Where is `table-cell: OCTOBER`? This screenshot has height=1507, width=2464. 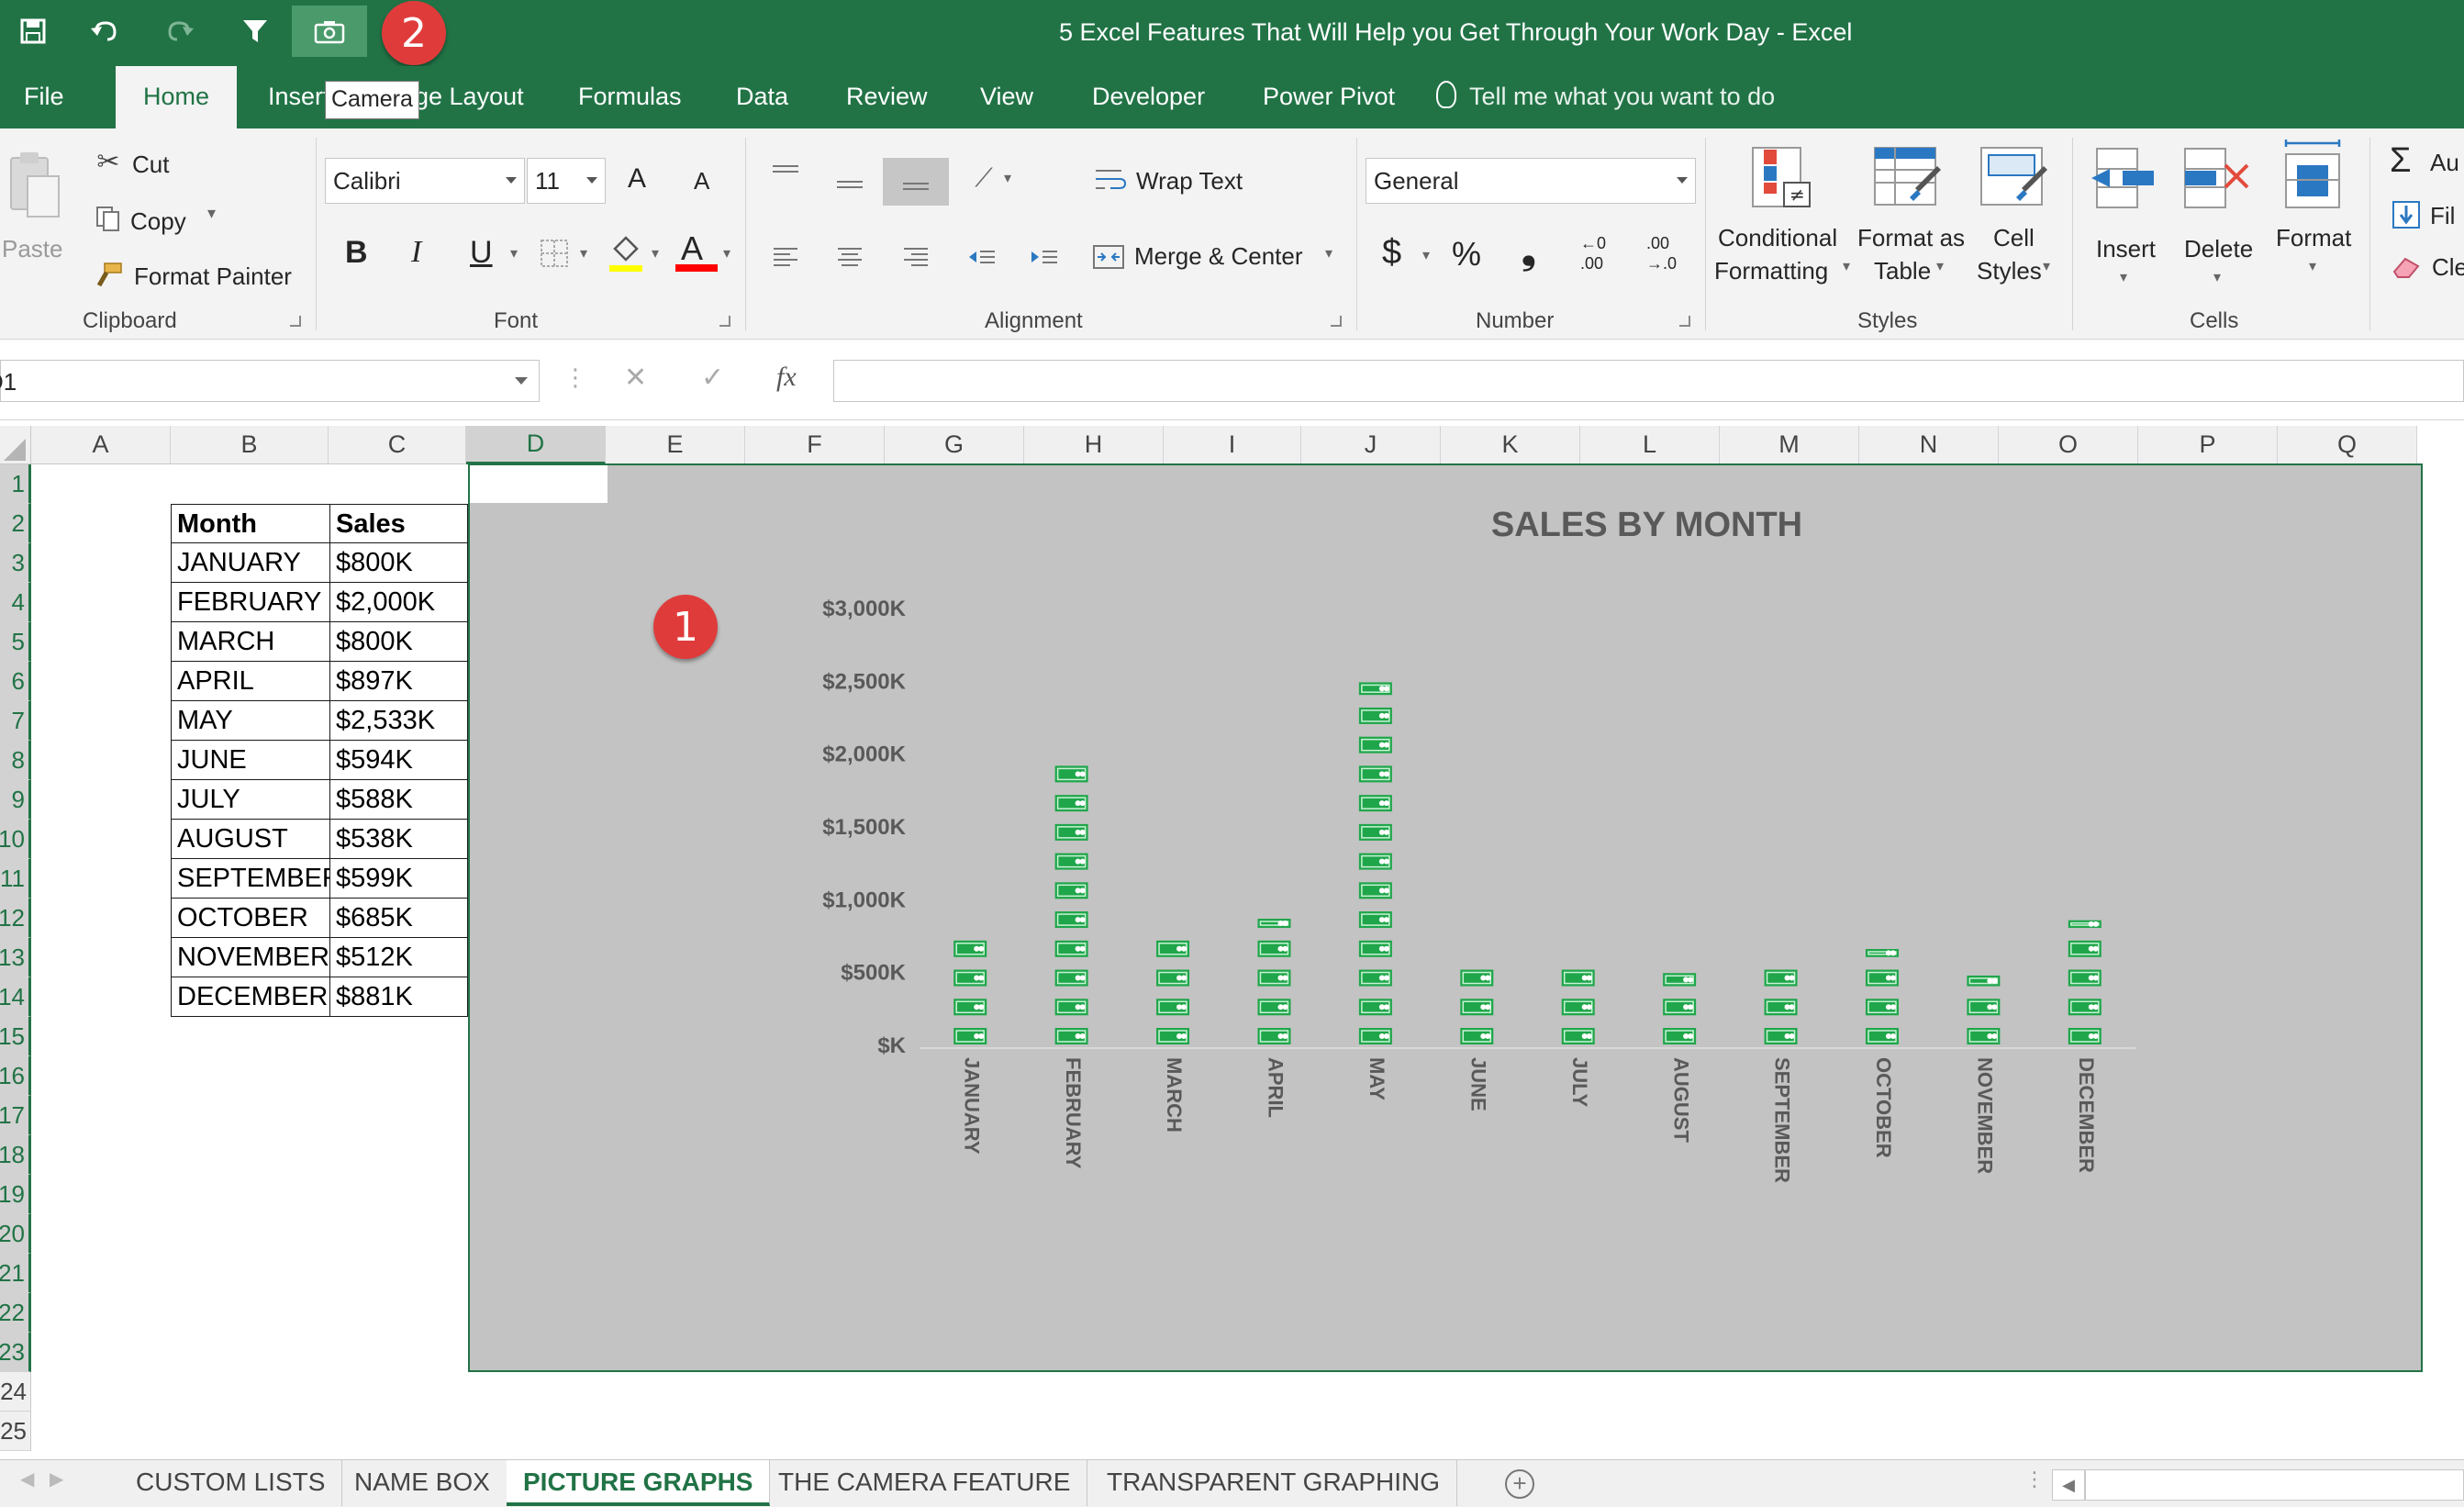
table-cell: OCTOBER is located at coordinates (251, 918).